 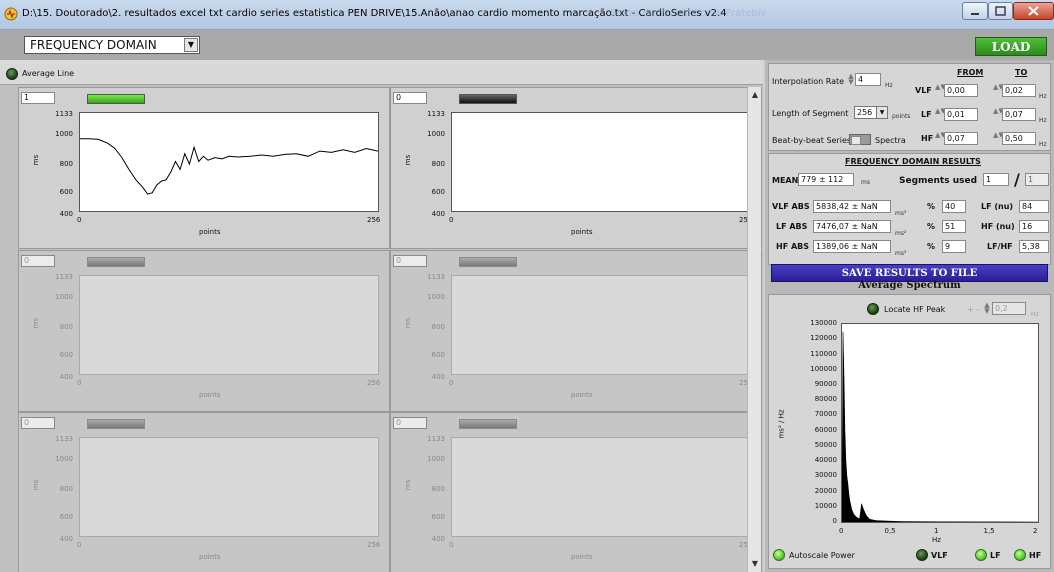 What do you see at coordinates (868, 79) in the screenshot?
I see `interpolation-rate-field: 4` at bounding box center [868, 79].